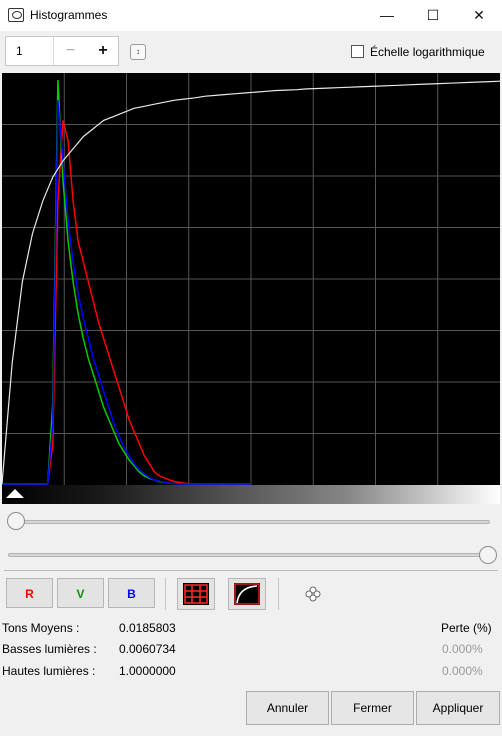 The height and width of the screenshot is (736, 502). What do you see at coordinates (387, 15) in the screenshot?
I see `minimize-button: —` at bounding box center [387, 15].